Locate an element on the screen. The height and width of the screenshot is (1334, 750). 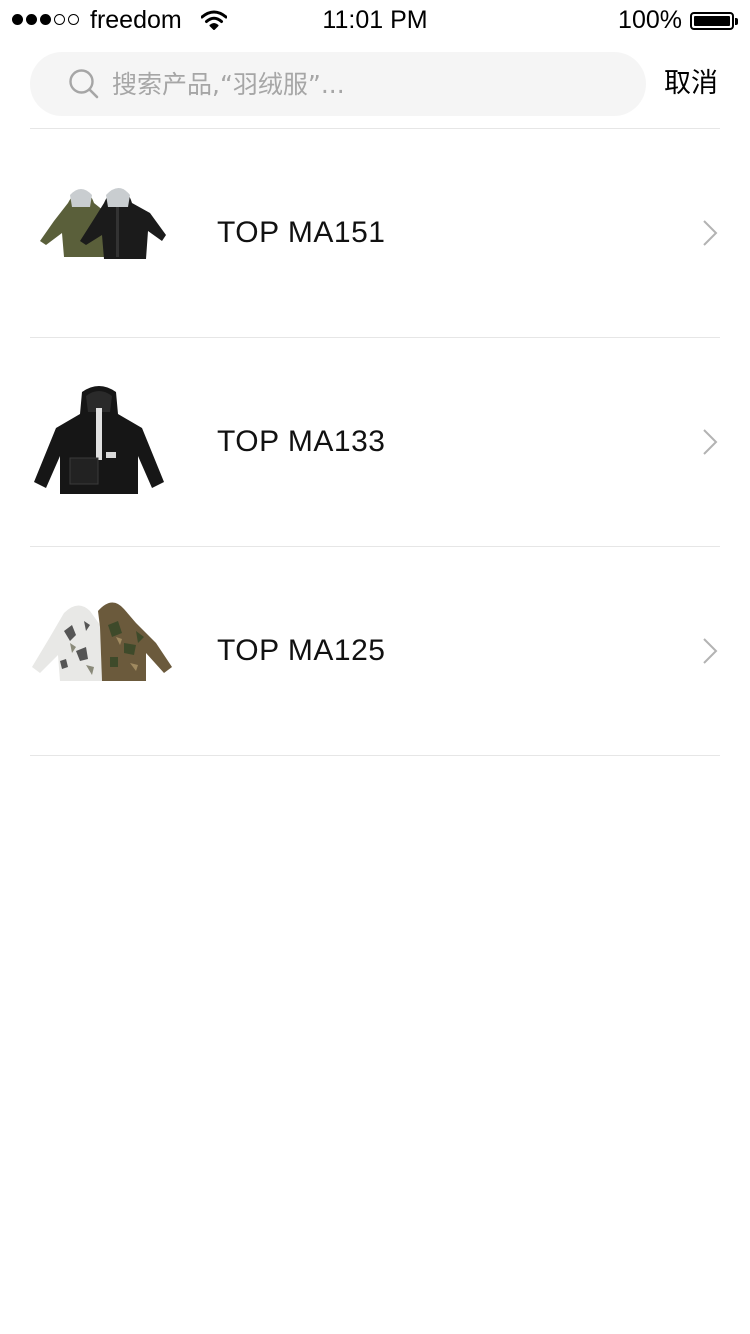
product-list-item: TOP MA133 is located at coordinates (375, 442).